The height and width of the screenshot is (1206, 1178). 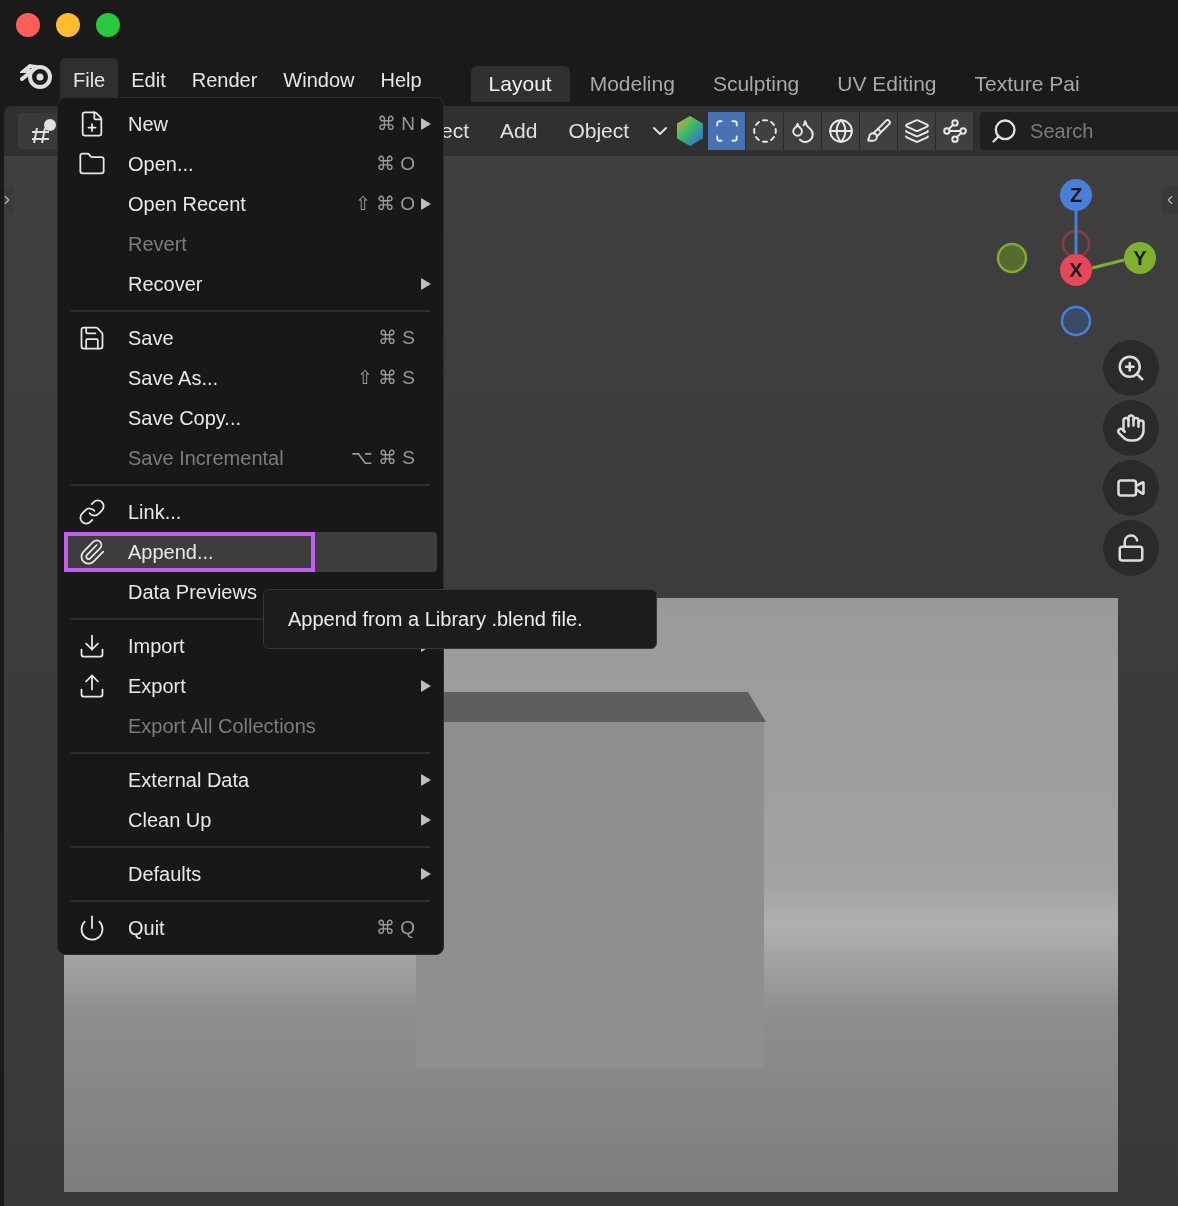 I want to click on logo-icon, so click(x=37, y=76).